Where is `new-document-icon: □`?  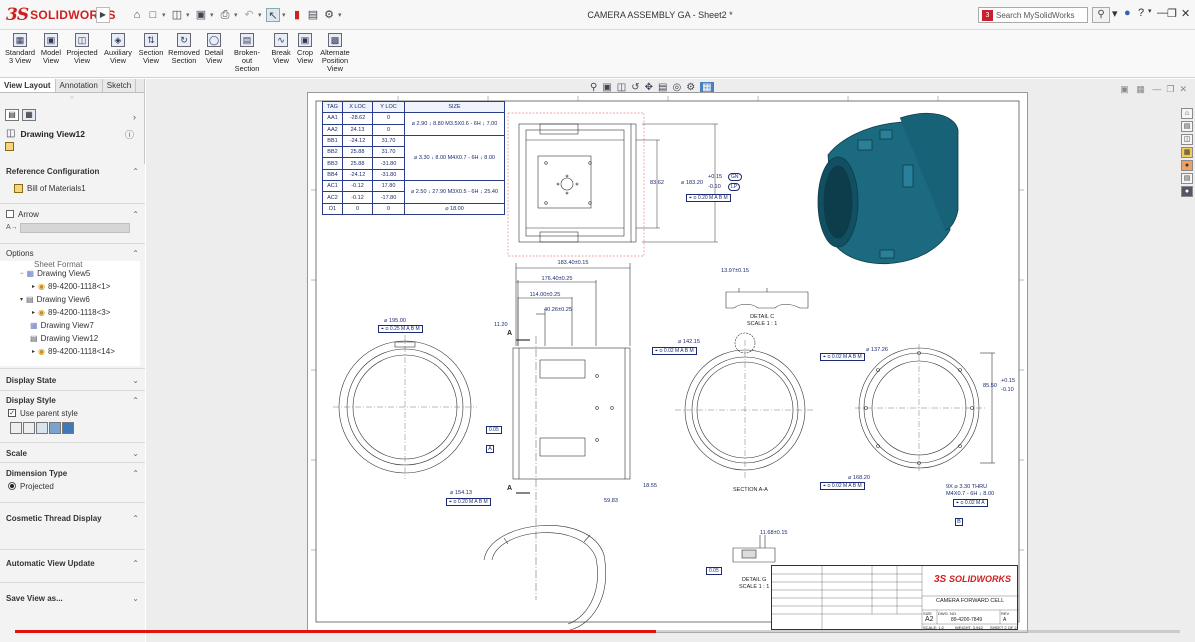
new-document-icon: □ is located at coordinates (153, 15).